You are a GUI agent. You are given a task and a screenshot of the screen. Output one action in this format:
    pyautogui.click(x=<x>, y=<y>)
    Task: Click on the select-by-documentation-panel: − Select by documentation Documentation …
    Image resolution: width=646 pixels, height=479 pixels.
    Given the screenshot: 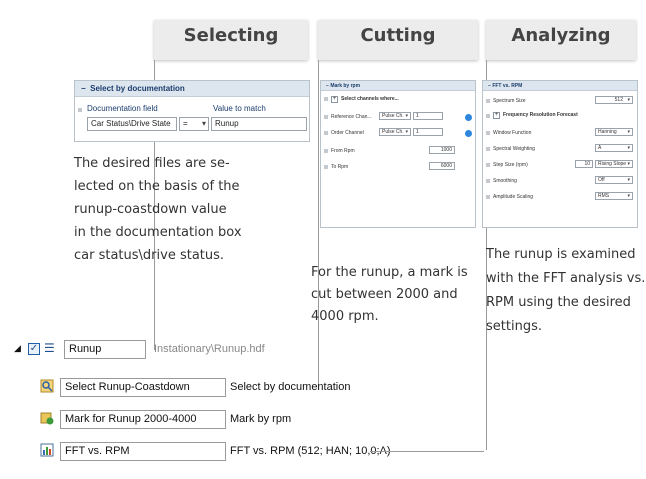 What is the action you would take?
    pyautogui.click(x=192, y=111)
    